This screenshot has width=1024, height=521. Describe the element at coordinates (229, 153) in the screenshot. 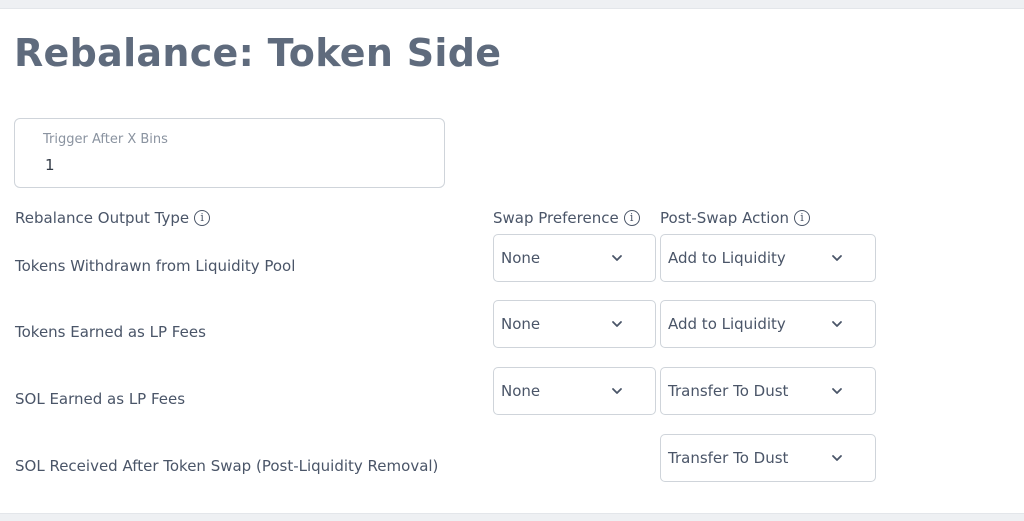

I see `trigger-bins-field: Trigger After X Bins 1` at that location.